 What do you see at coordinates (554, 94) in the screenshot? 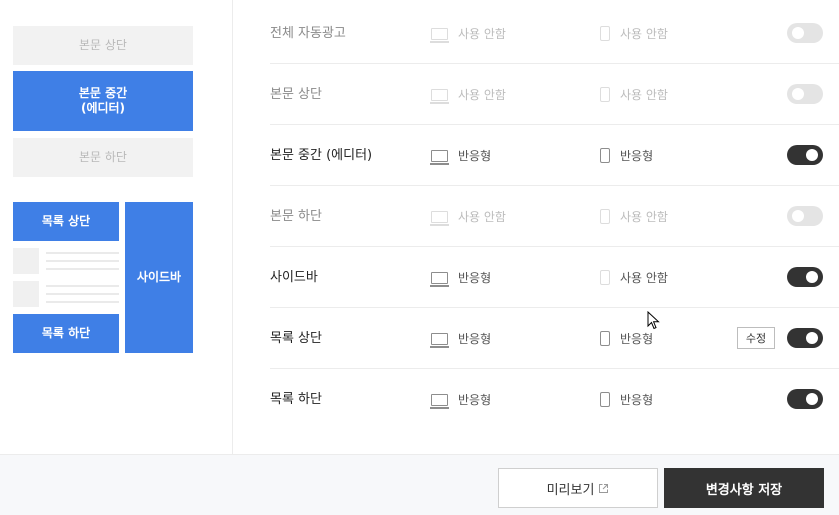
I see `settings-row-body-top: 본문 상단 사용 안함 사용 안함` at bounding box center [554, 94].